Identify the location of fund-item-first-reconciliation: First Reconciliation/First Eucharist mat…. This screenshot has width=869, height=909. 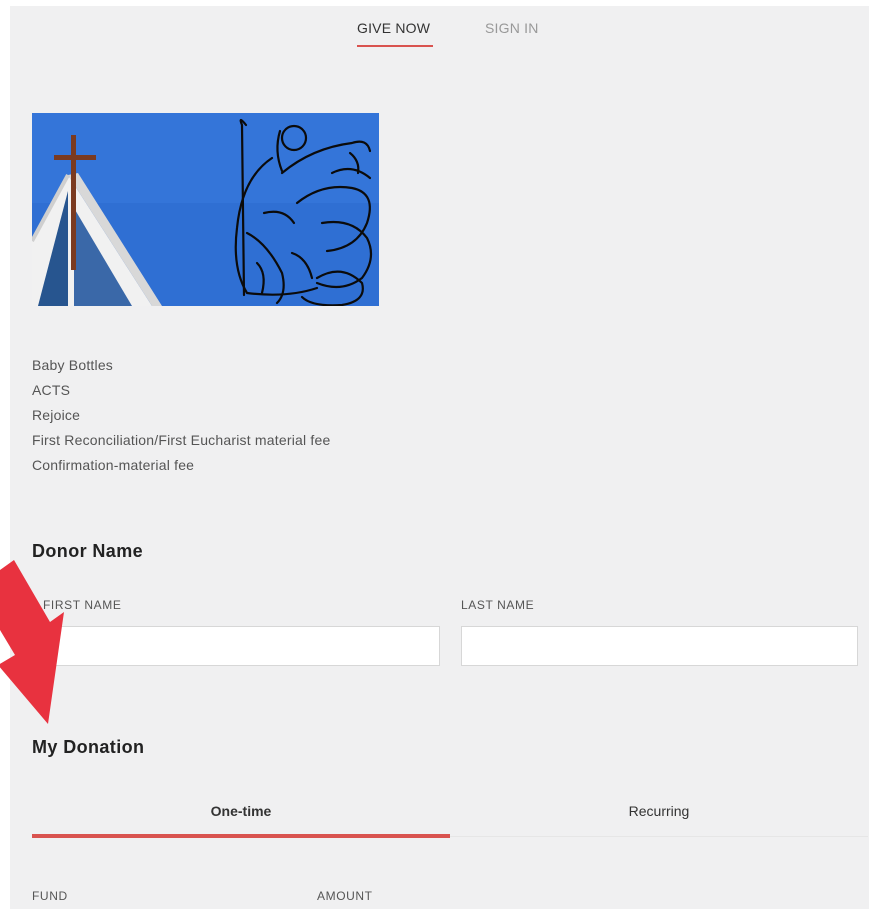
(181, 440).